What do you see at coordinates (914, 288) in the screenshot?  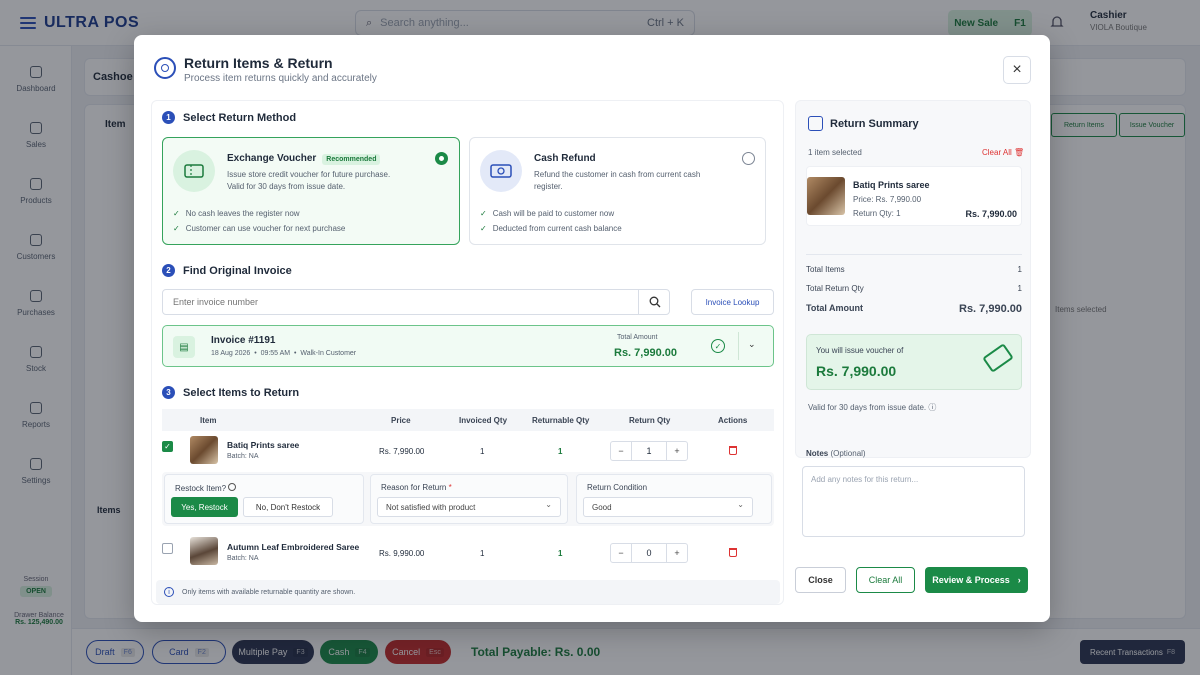 I see `summary-row: Total Return Qty 1` at bounding box center [914, 288].